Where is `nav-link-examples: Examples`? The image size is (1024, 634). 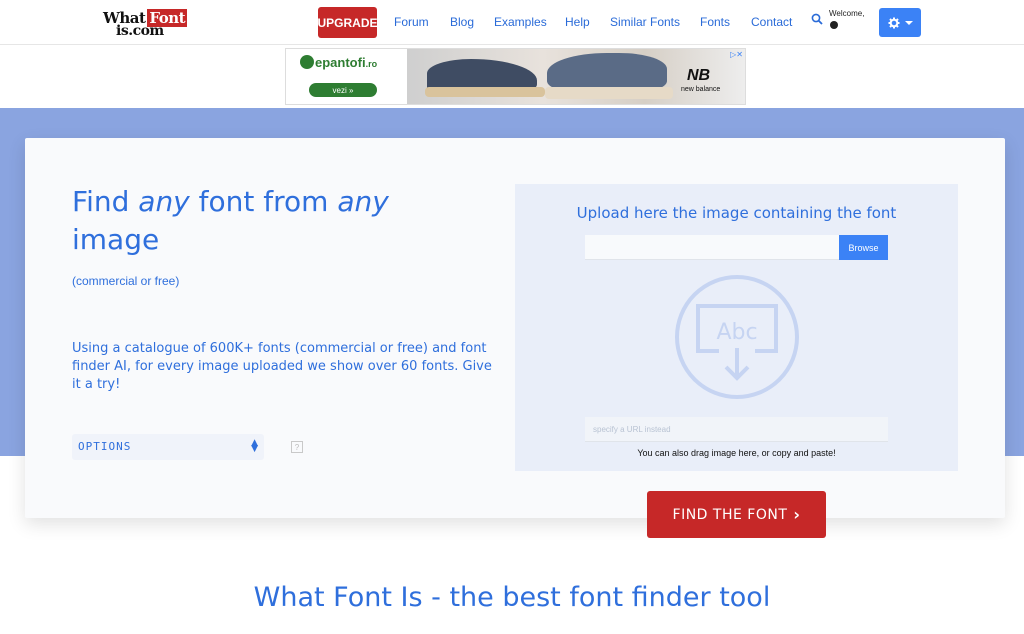 nav-link-examples: Examples is located at coordinates (520, 22).